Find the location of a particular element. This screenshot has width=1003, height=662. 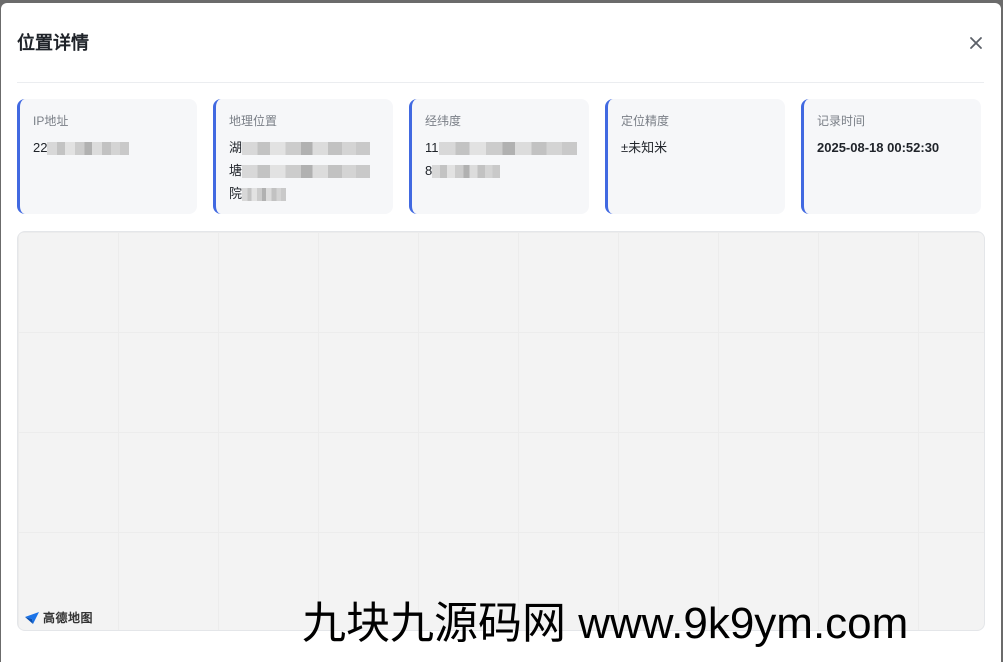

card-value-line: 22 is located at coordinates (40, 147).